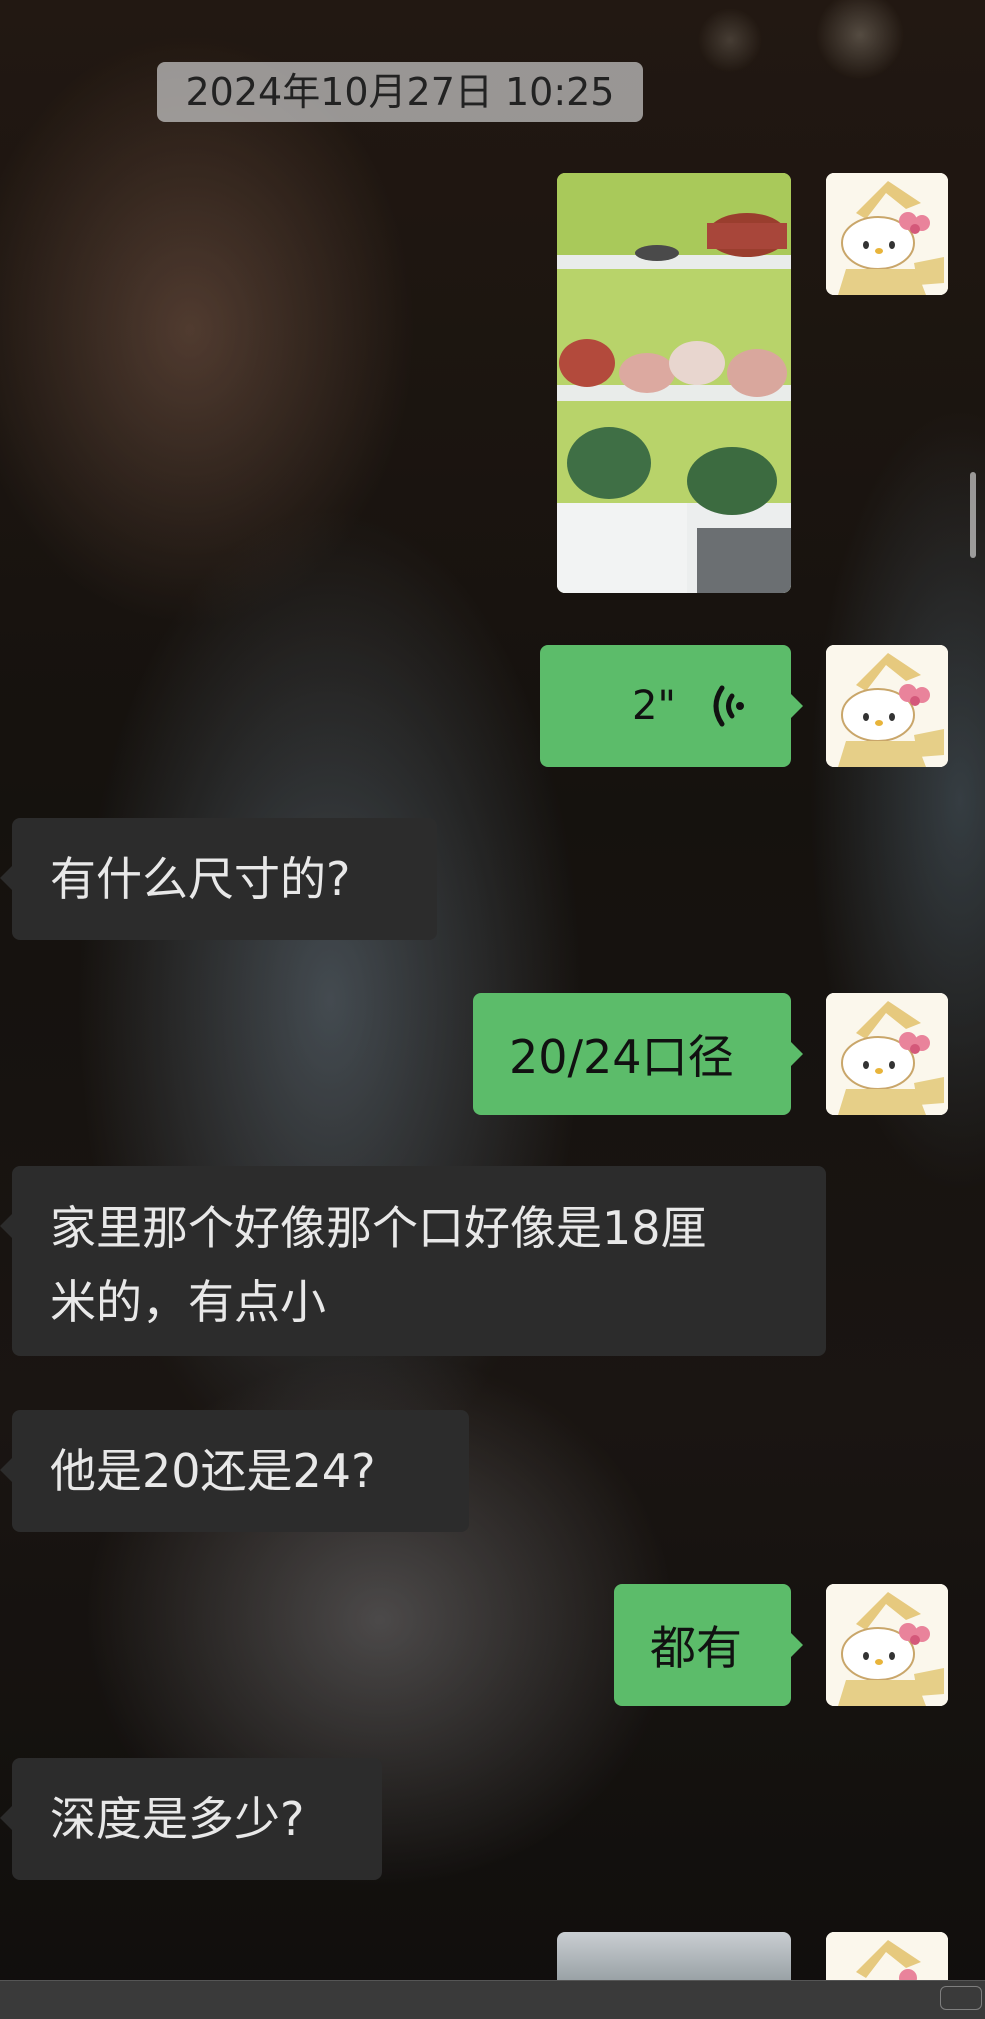 The image size is (985, 2019). Describe the element at coordinates (961, 1998) in the screenshot. I see `watermark-badge` at that location.